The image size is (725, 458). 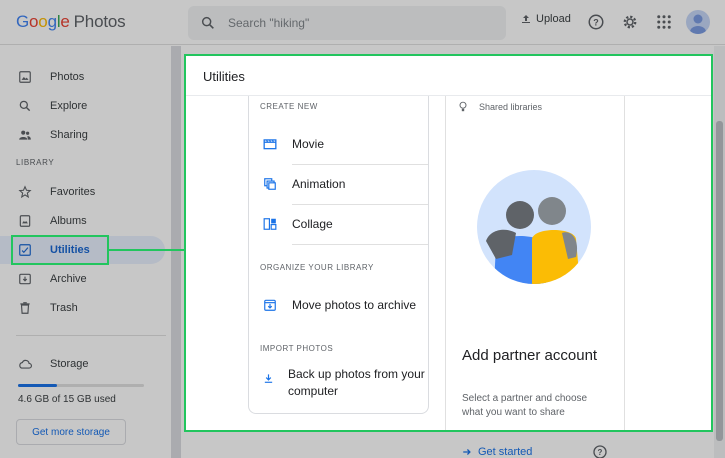 What do you see at coordinates (82, 192) in the screenshot?
I see `sidebar-item-favorites: Favorites` at bounding box center [82, 192].